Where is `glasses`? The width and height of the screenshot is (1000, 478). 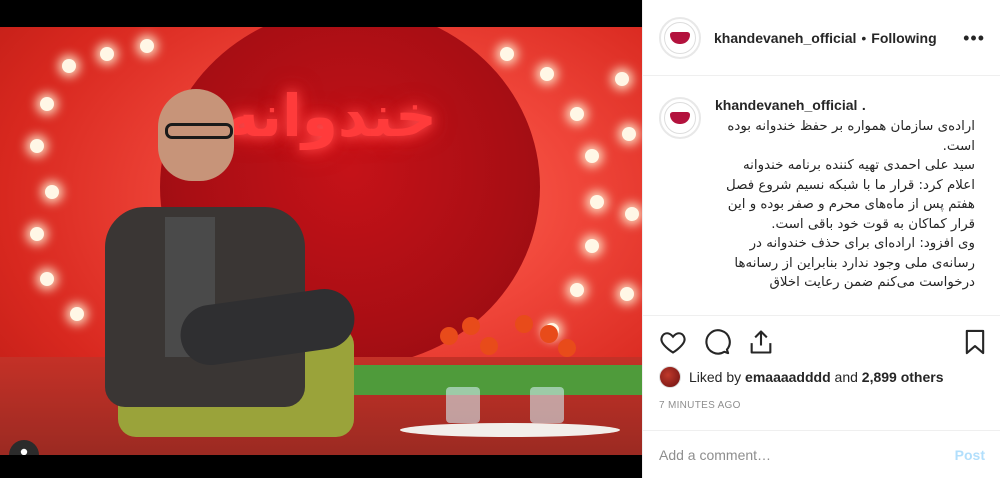 glasses is located at coordinates (199, 131).